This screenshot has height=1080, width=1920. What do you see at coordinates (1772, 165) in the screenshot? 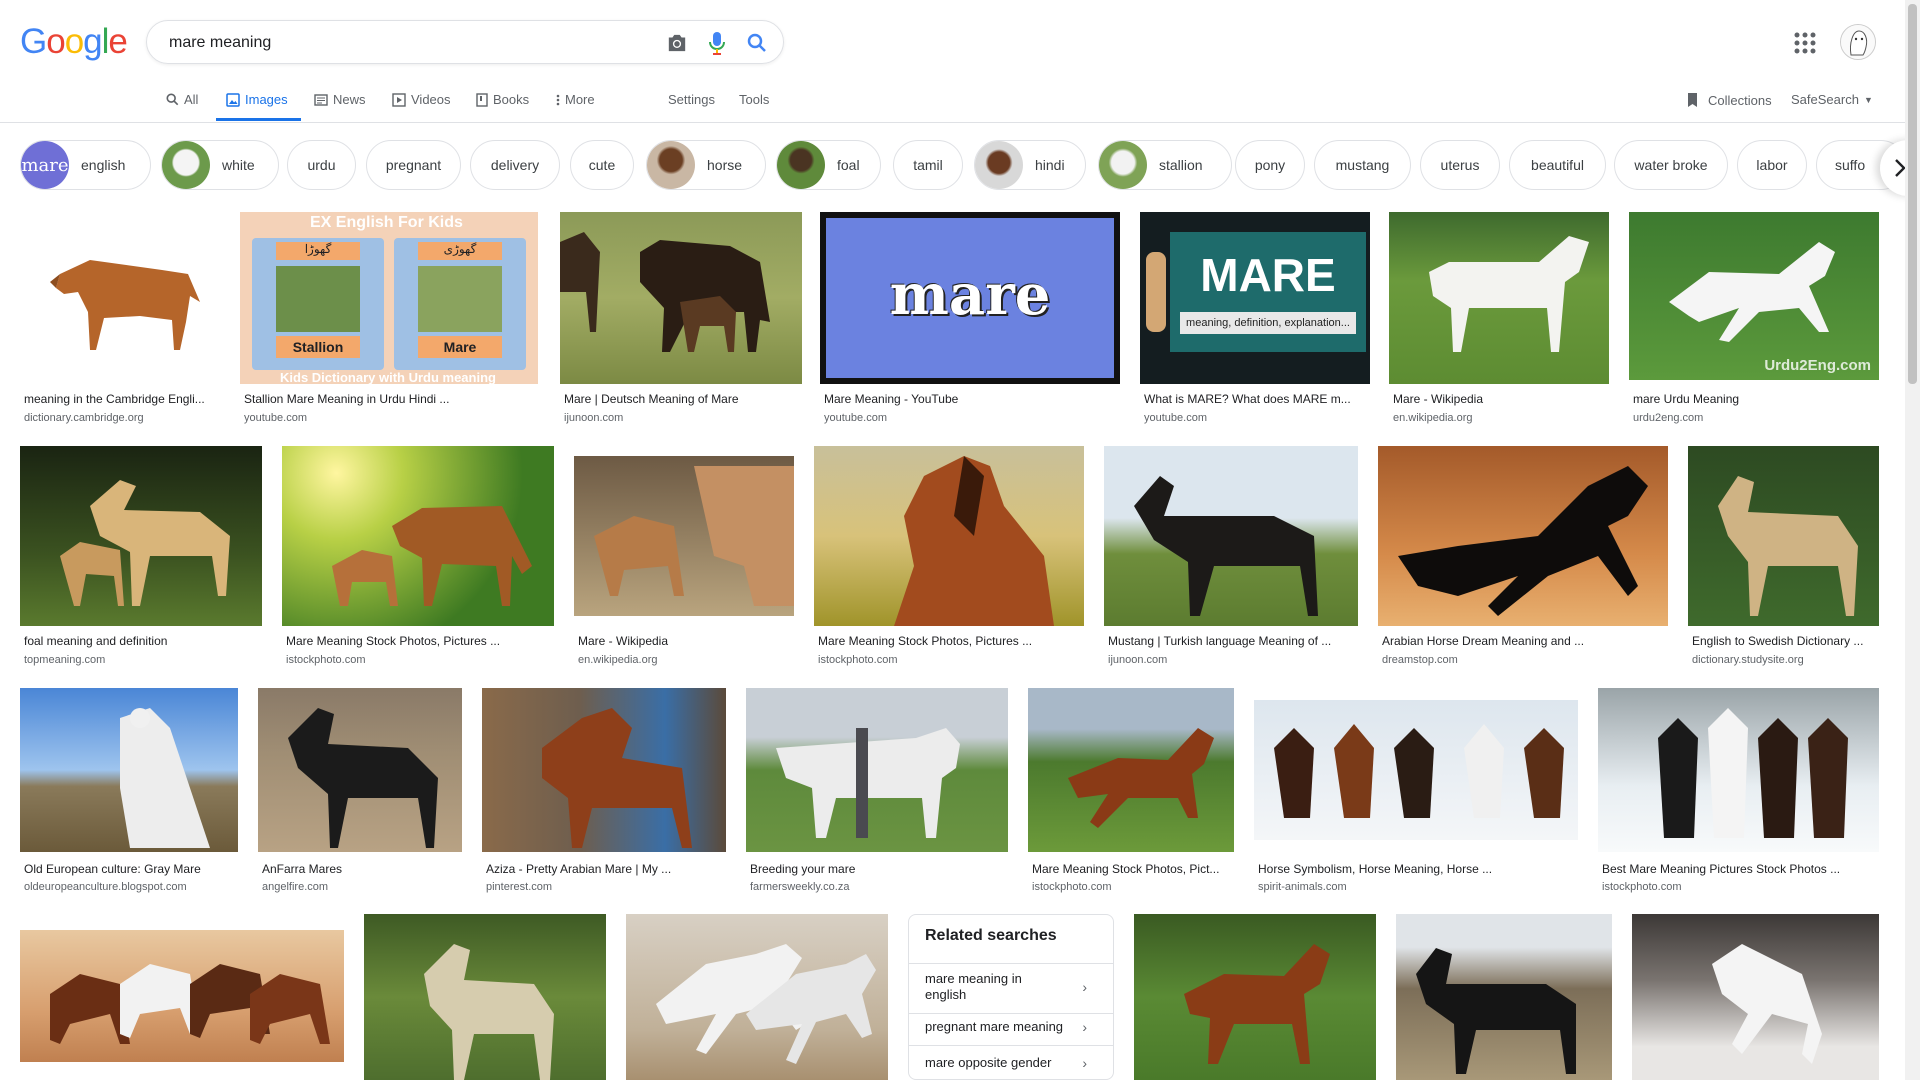
I see `chip-labor: labor` at bounding box center [1772, 165].